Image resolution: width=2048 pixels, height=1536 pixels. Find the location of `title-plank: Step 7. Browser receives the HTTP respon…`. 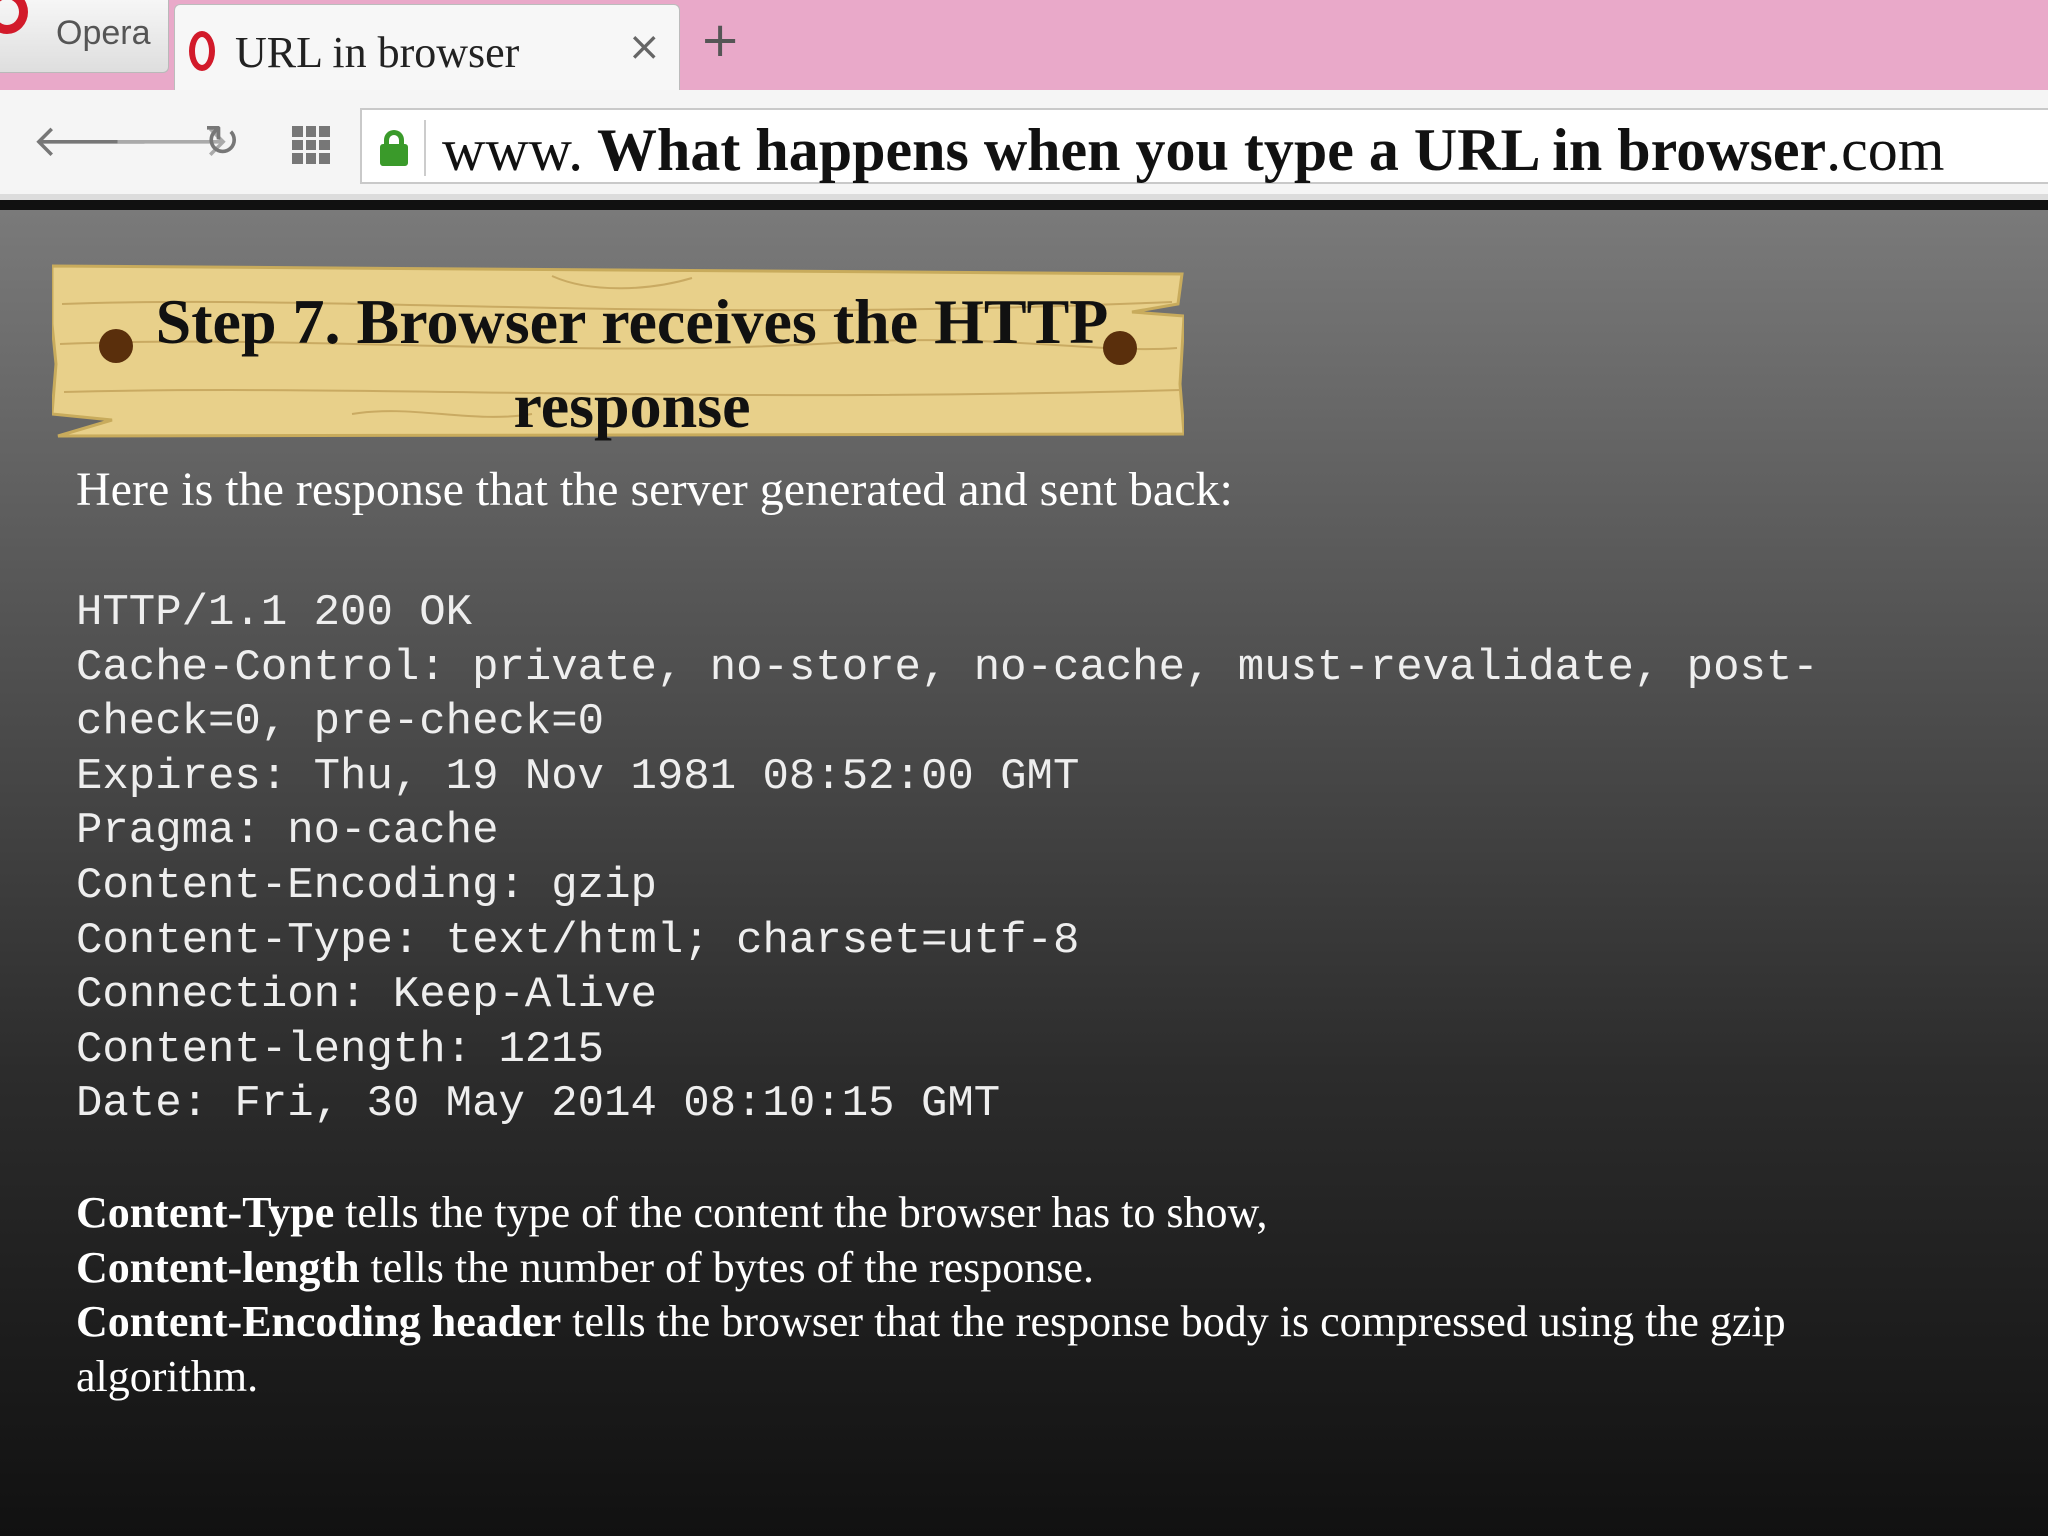

title-plank: Step 7. Browser receives the HTTP respon… is located at coordinates (618, 352).